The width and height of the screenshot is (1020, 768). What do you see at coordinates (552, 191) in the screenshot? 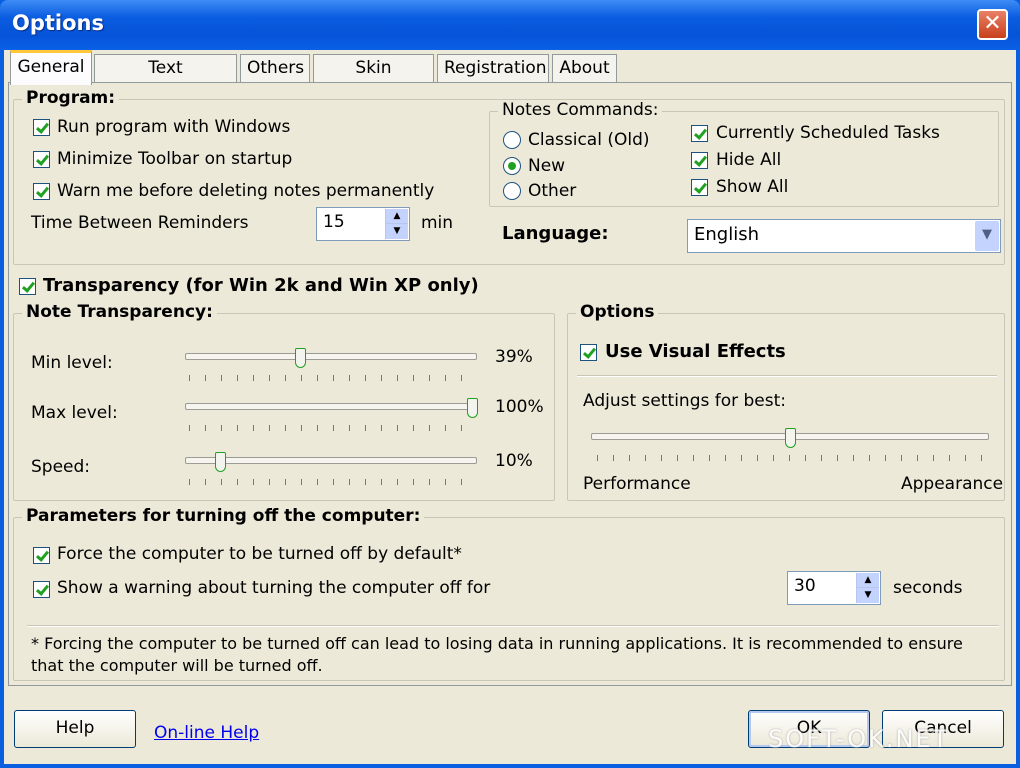
I see `other-label: Other` at bounding box center [552, 191].